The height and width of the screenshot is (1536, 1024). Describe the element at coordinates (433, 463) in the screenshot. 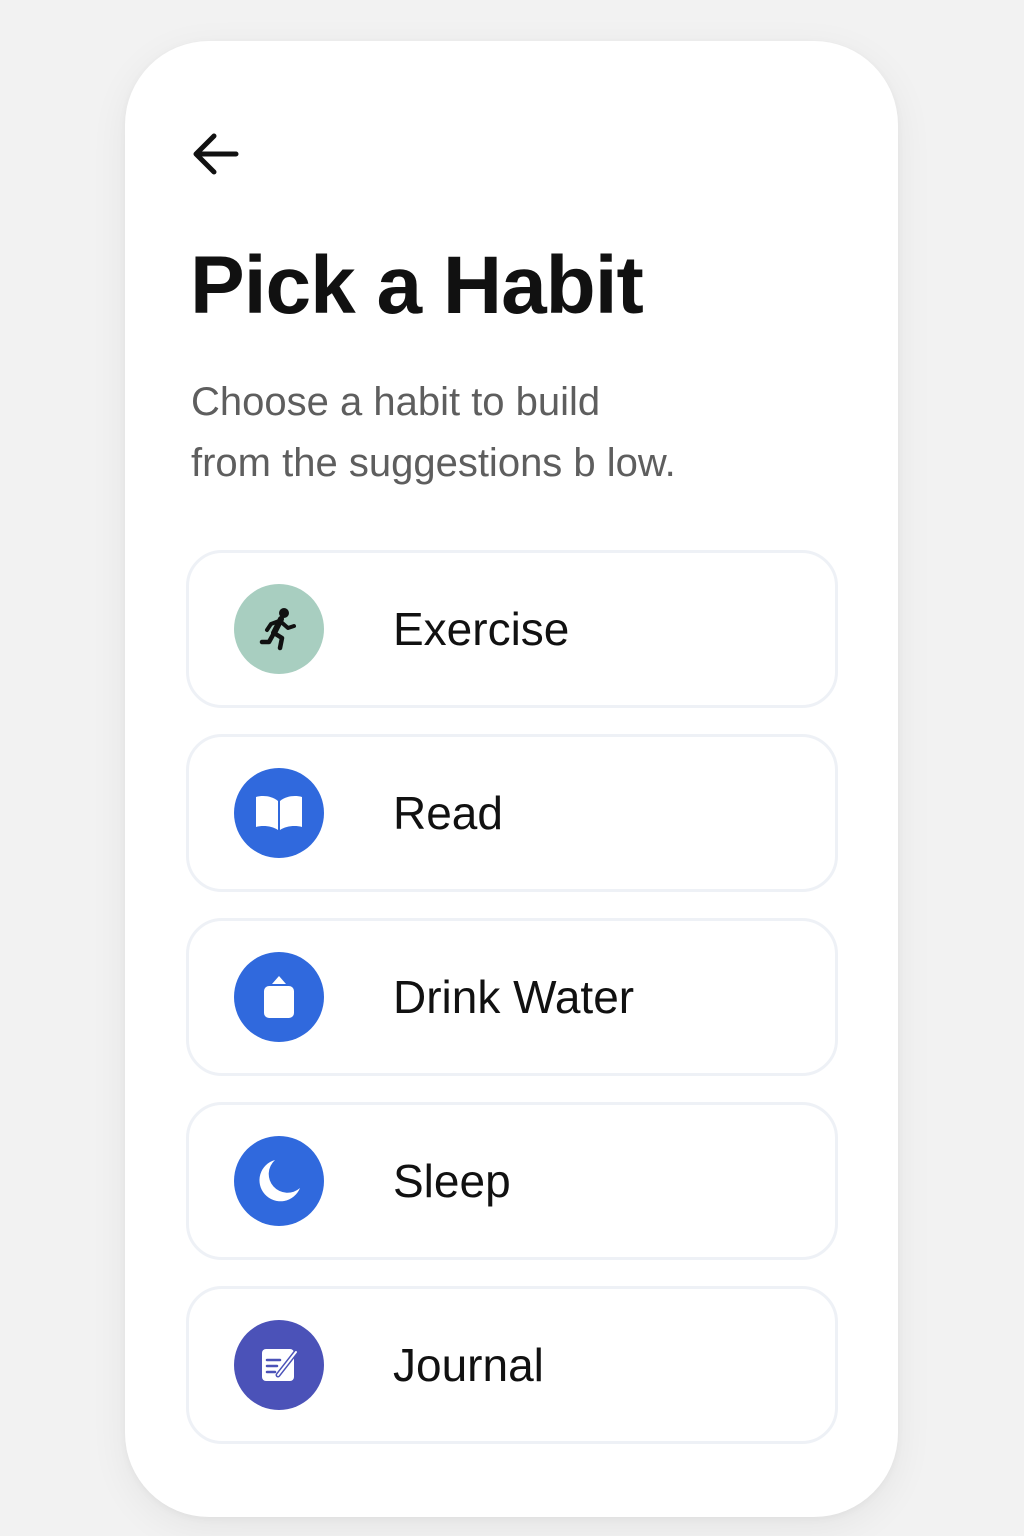

I see `subtitle-line: from the suggestions b low.` at that location.